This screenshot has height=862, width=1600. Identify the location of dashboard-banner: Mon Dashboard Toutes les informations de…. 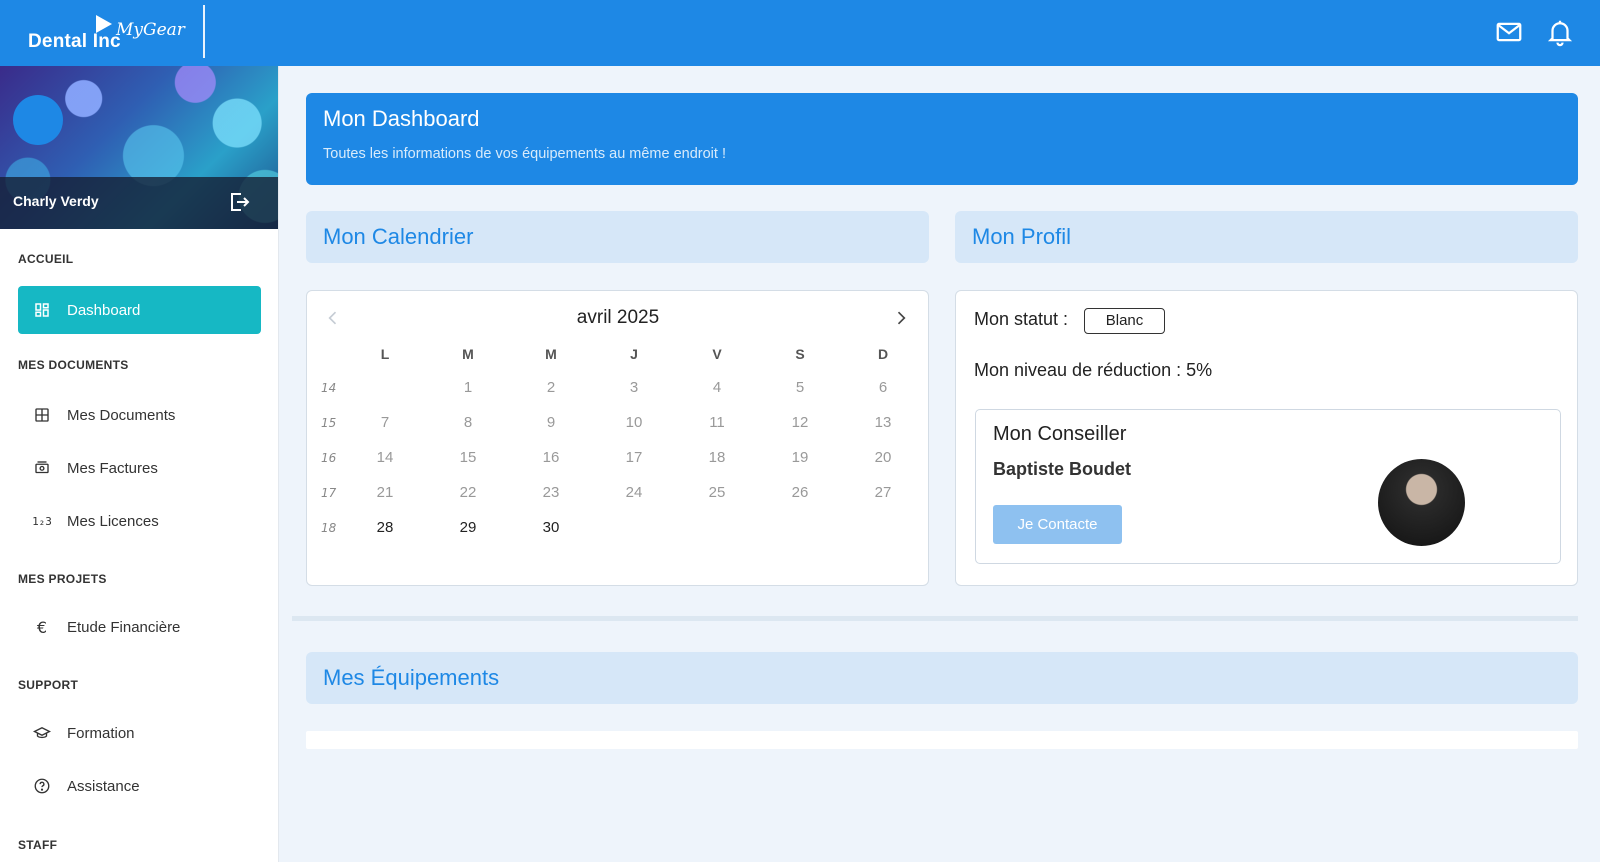
(942, 139).